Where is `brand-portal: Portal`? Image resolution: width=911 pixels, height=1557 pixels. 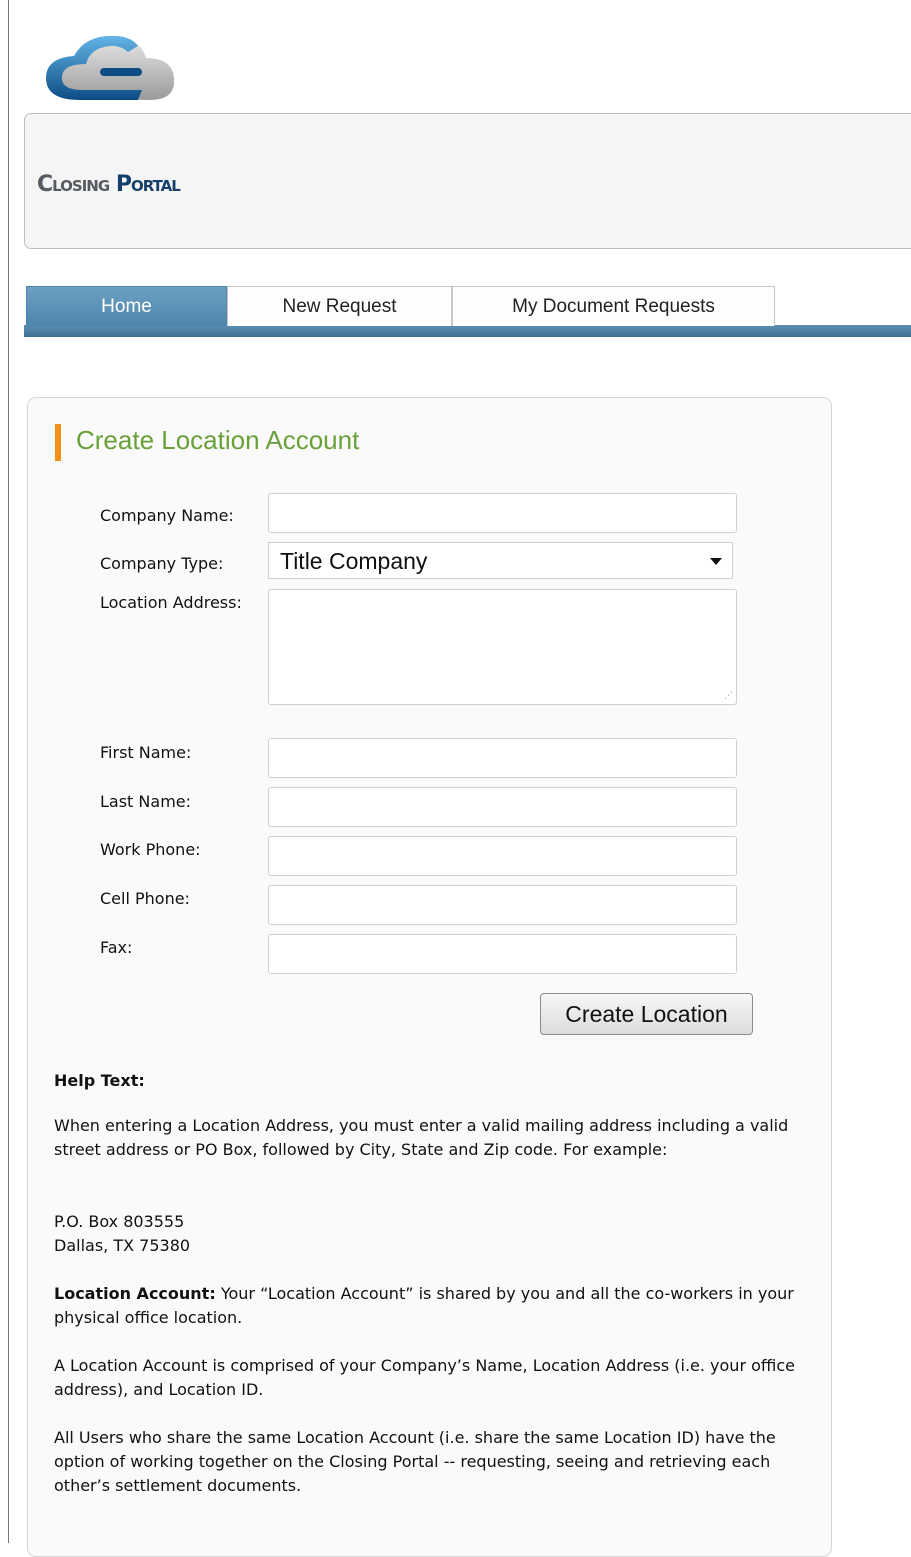 brand-portal: Portal is located at coordinates (148, 184).